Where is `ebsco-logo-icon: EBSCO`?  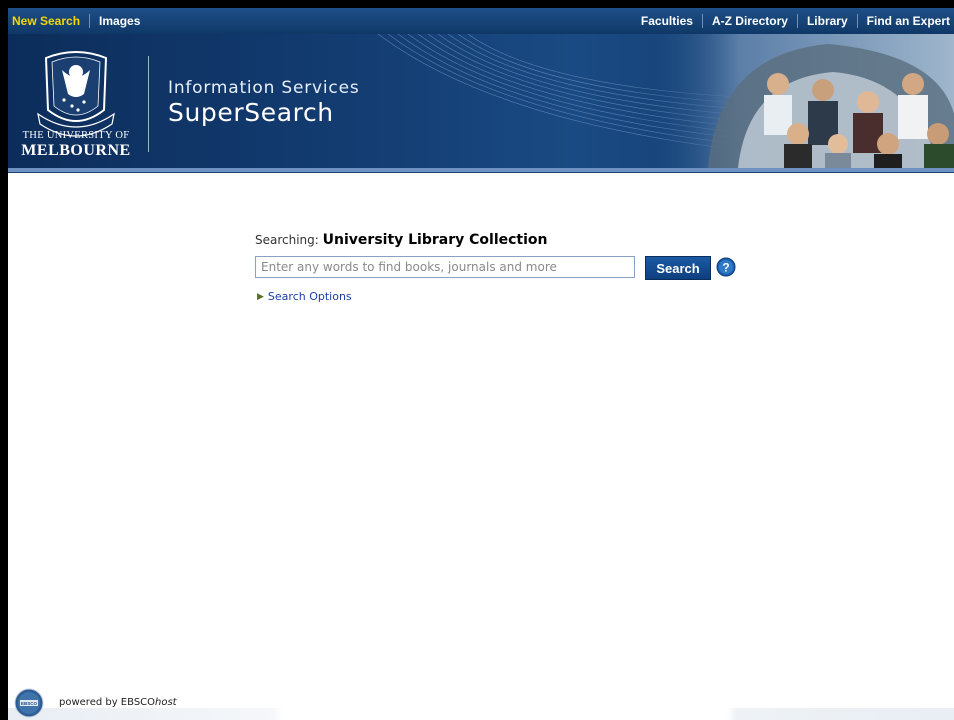 ebsco-logo-icon: EBSCO is located at coordinates (29, 703).